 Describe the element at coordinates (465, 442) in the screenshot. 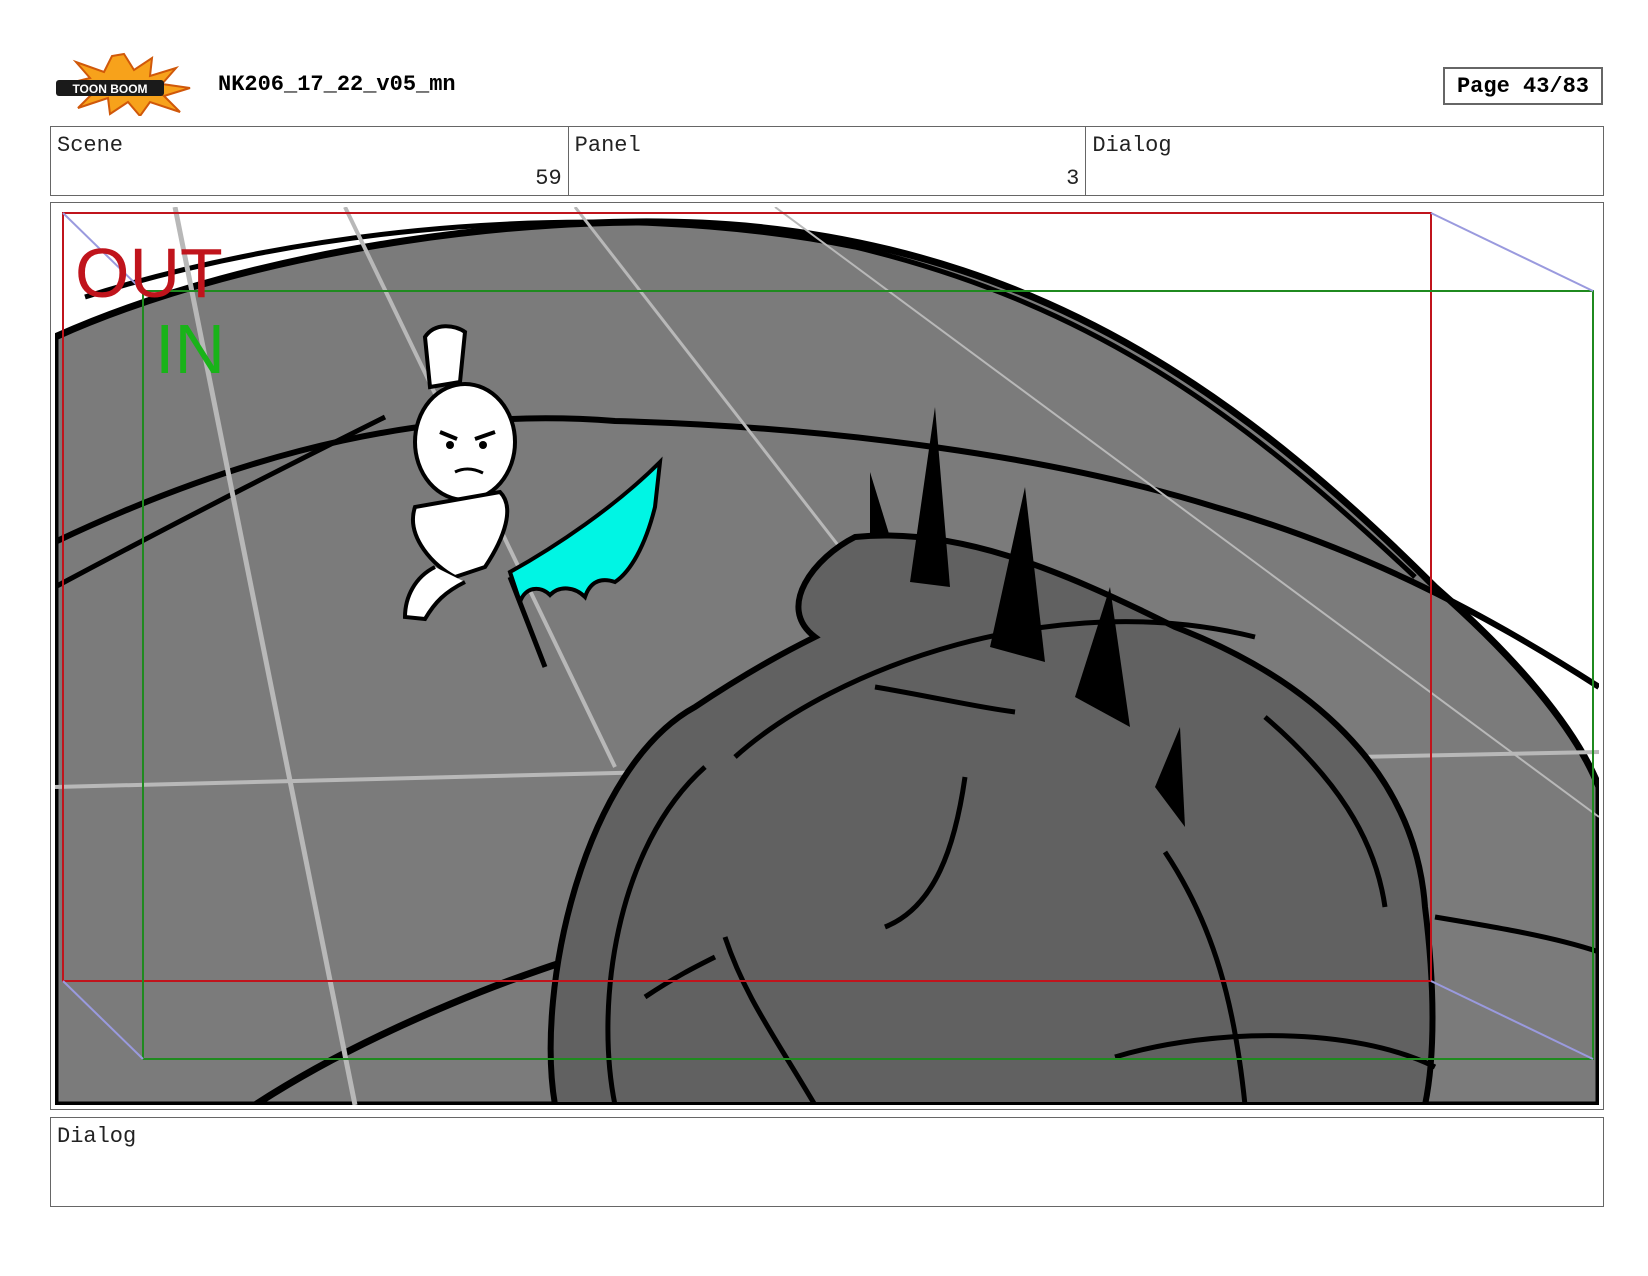

I see `hero-head` at that location.